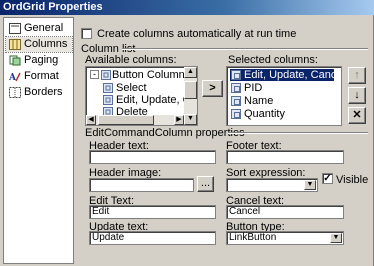 The image size is (374, 266). I want to click on paging-icon, so click(15, 60).